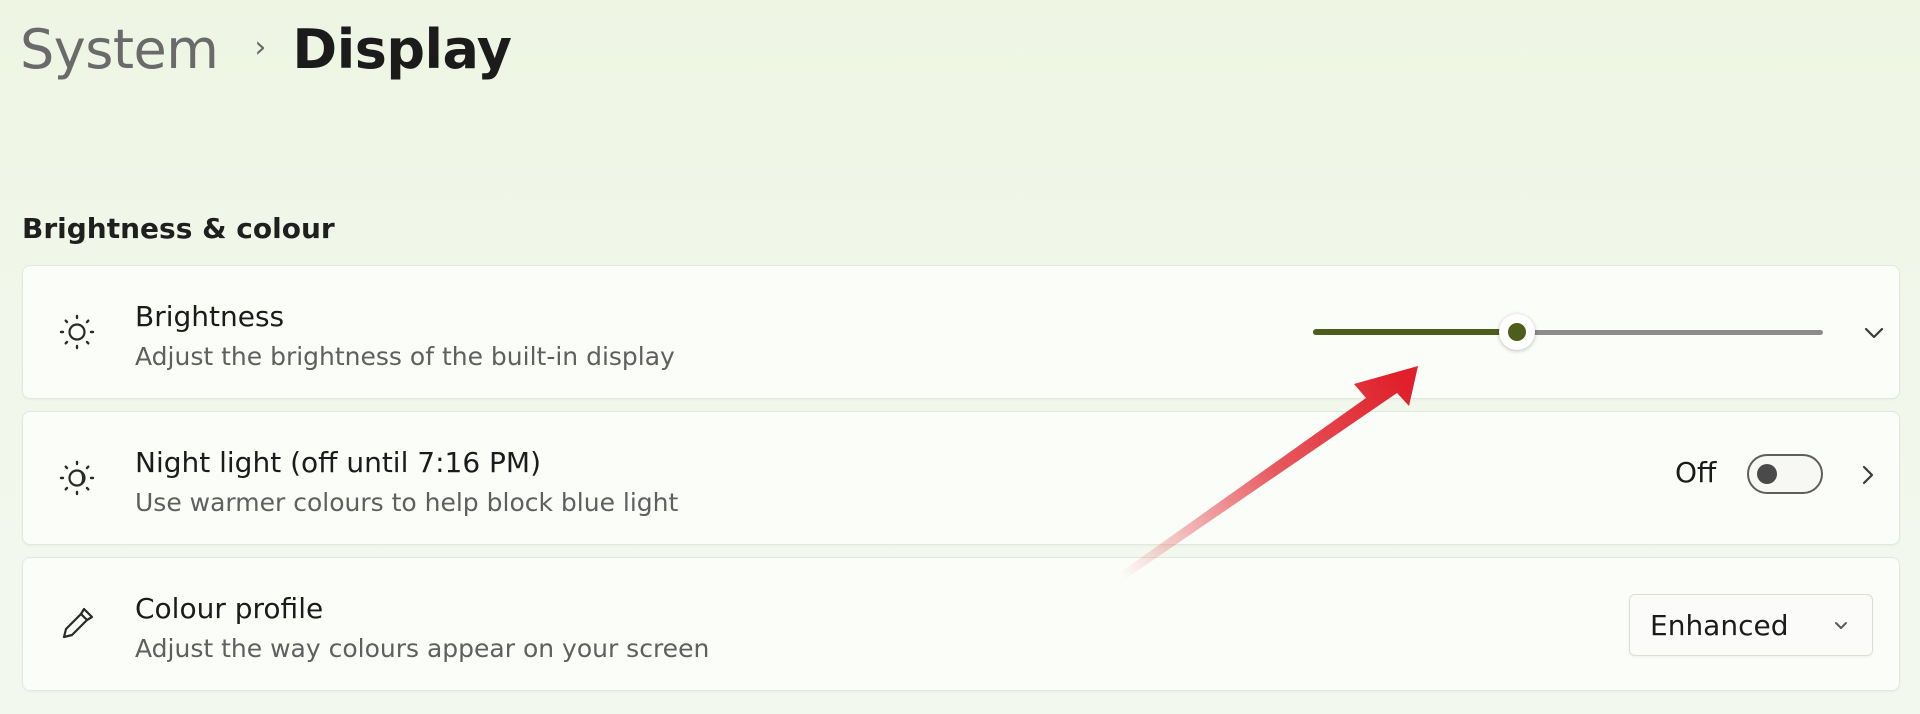 This screenshot has width=1920, height=714. What do you see at coordinates (77, 624) in the screenshot?
I see `eyedropper-icon` at bounding box center [77, 624].